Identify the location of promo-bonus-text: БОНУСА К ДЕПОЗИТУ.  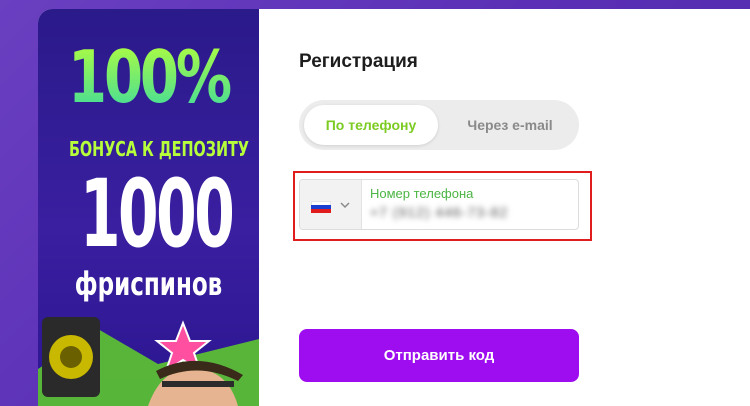
(158, 149).